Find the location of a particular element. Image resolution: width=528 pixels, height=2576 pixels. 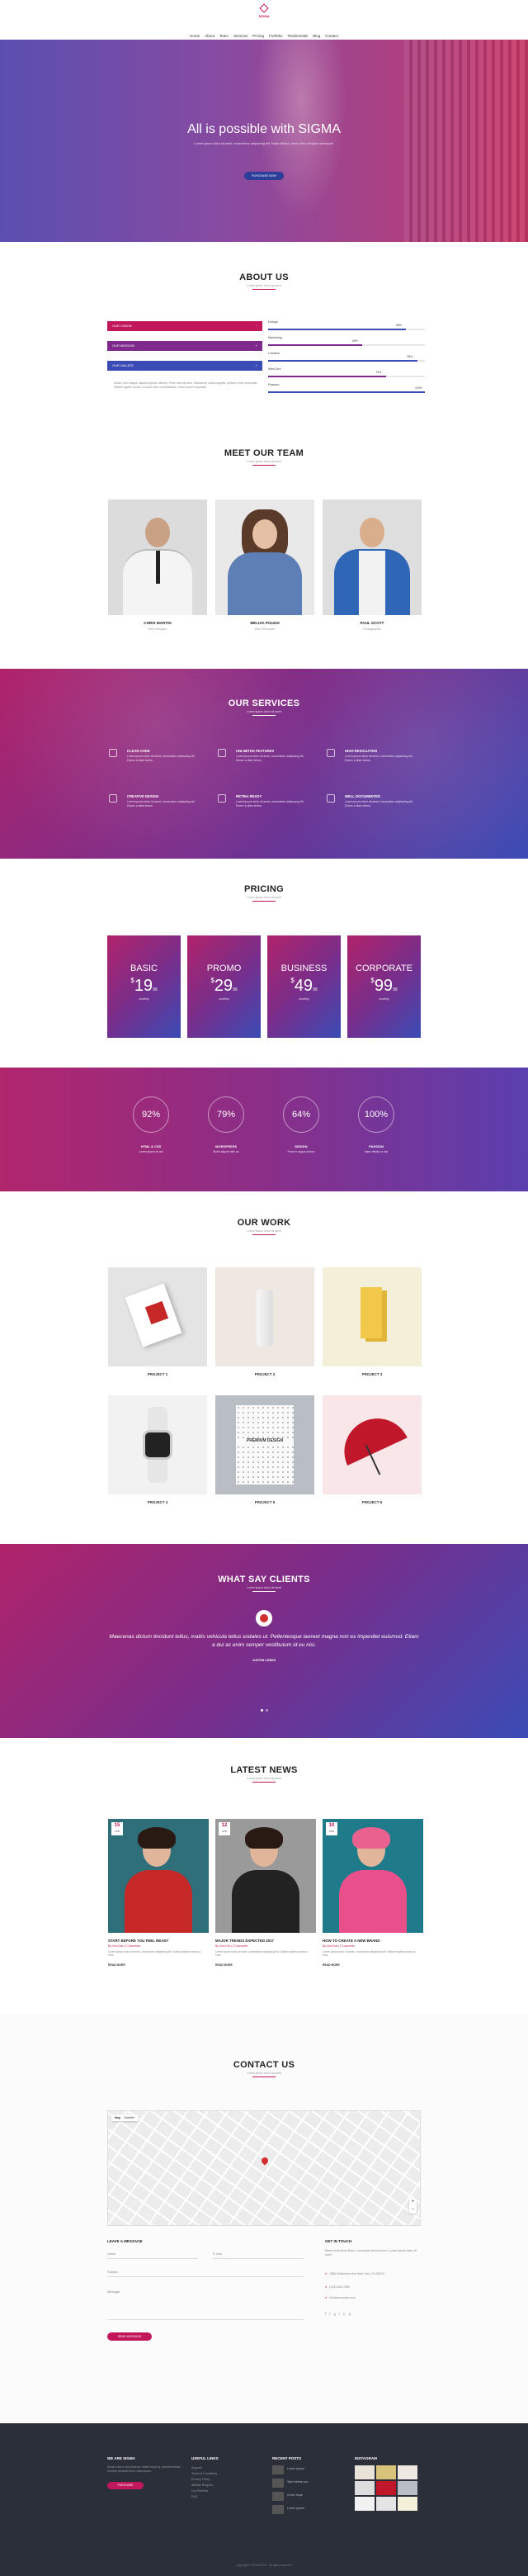

zoom-in-icon: + is located at coordinates (413, 2202).